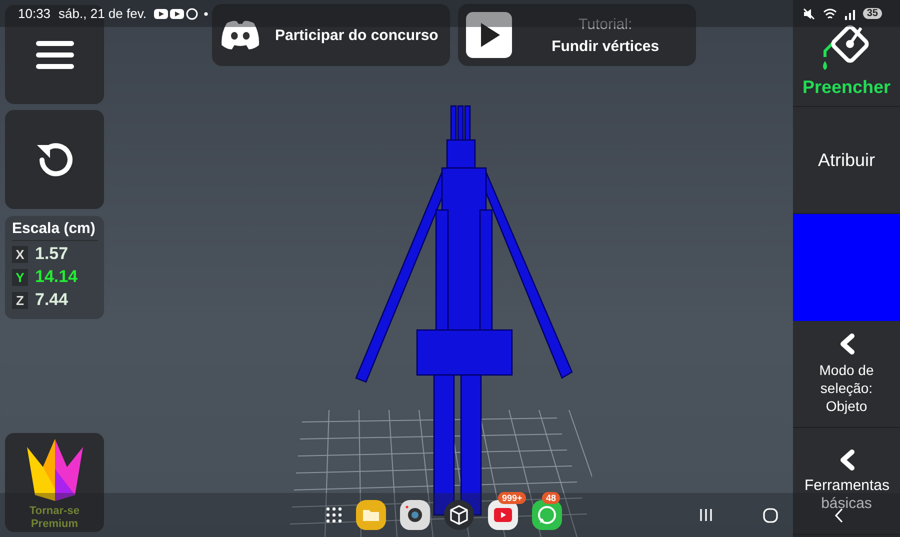 The width and height of the screenshot is (900, 537). I want to click on status-time: 10:33, so click(34, 13).